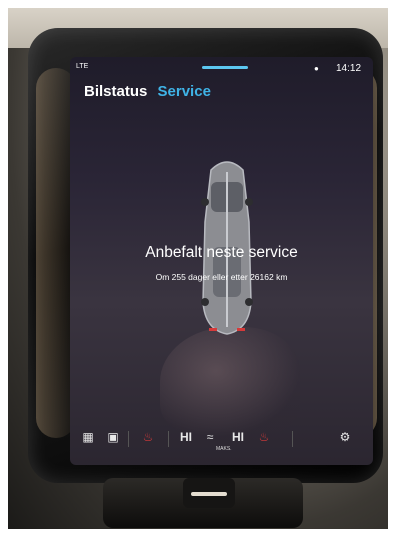  Describe the element at coordinates (148, 437) in the screenshot. I see `seat-heat-left-icon: ♨` at that location.